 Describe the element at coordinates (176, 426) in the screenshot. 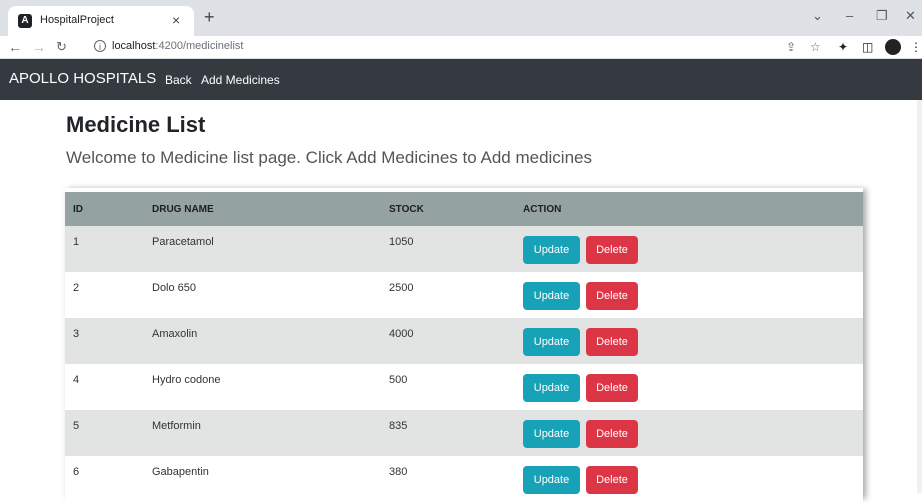

I see `cell-drug-name: Metformin` at that location.